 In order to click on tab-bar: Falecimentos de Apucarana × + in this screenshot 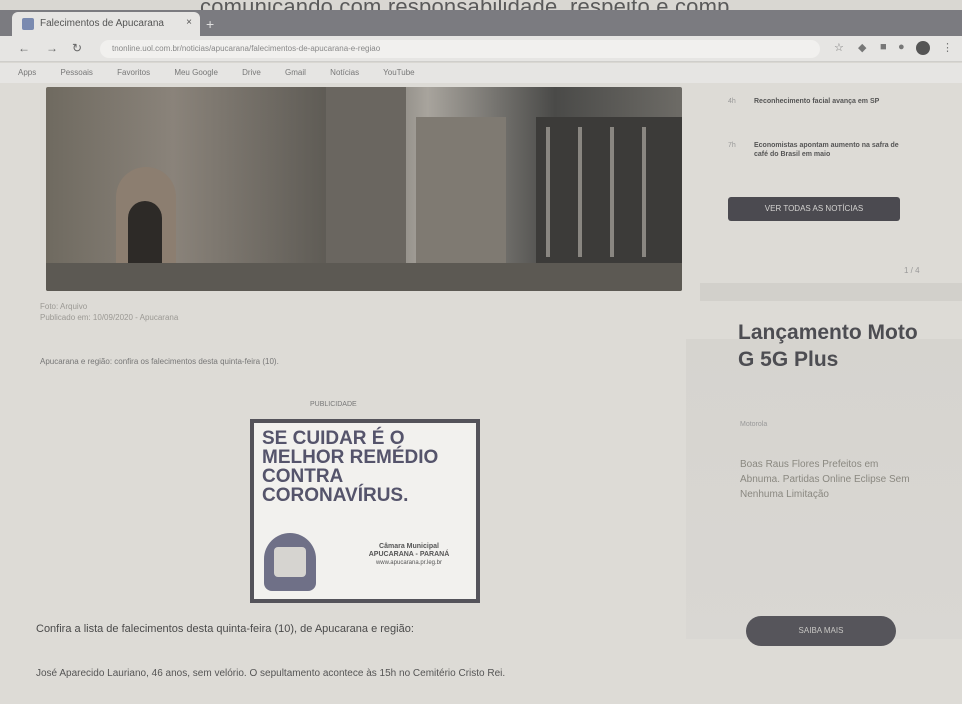, I will do `click(481, 23)`.